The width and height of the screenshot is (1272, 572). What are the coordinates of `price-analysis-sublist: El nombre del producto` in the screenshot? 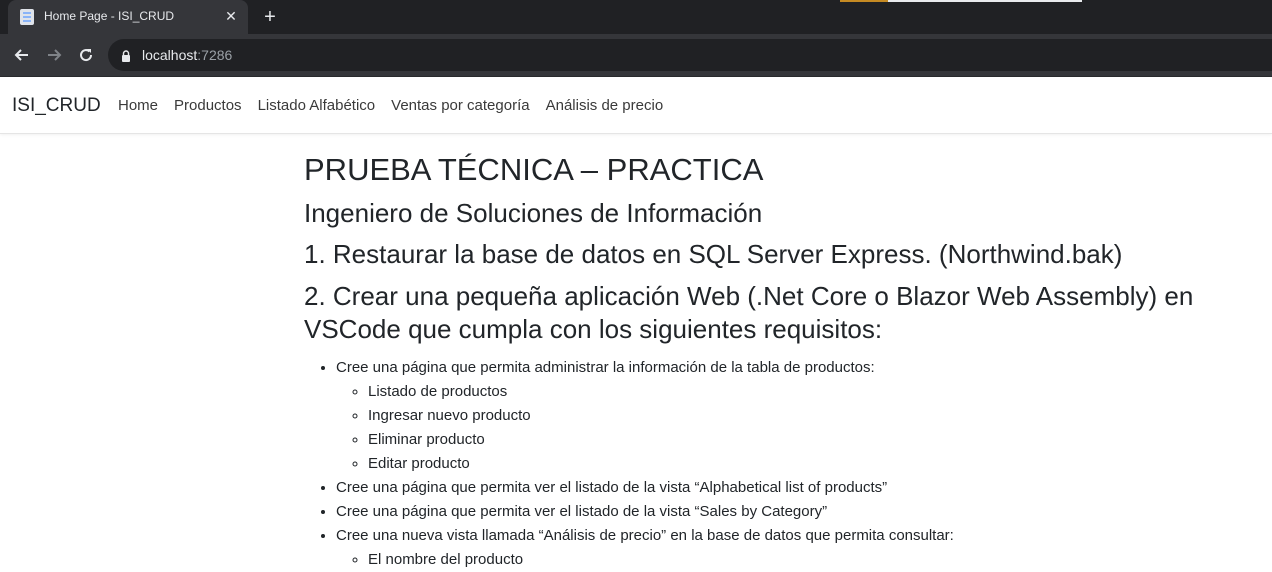 It's located at (804, 560).